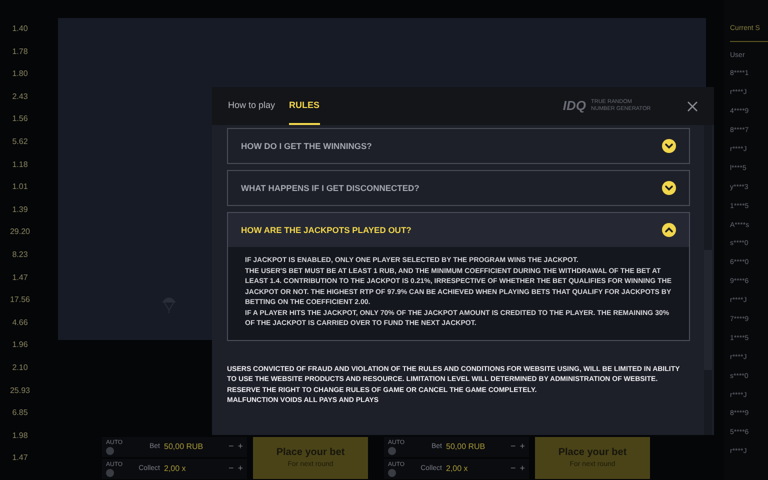 This screenshot has height=480, width=768. Describe the element at coordinates (20, 345) in the screenshot. I see `multiplier-value: 1.96` at that location.